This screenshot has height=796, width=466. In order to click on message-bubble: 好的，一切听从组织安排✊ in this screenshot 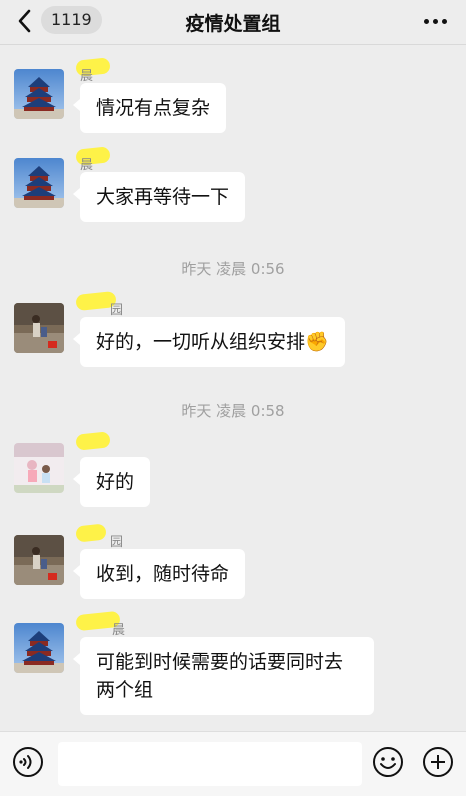, I will do `click(209, 342)`.